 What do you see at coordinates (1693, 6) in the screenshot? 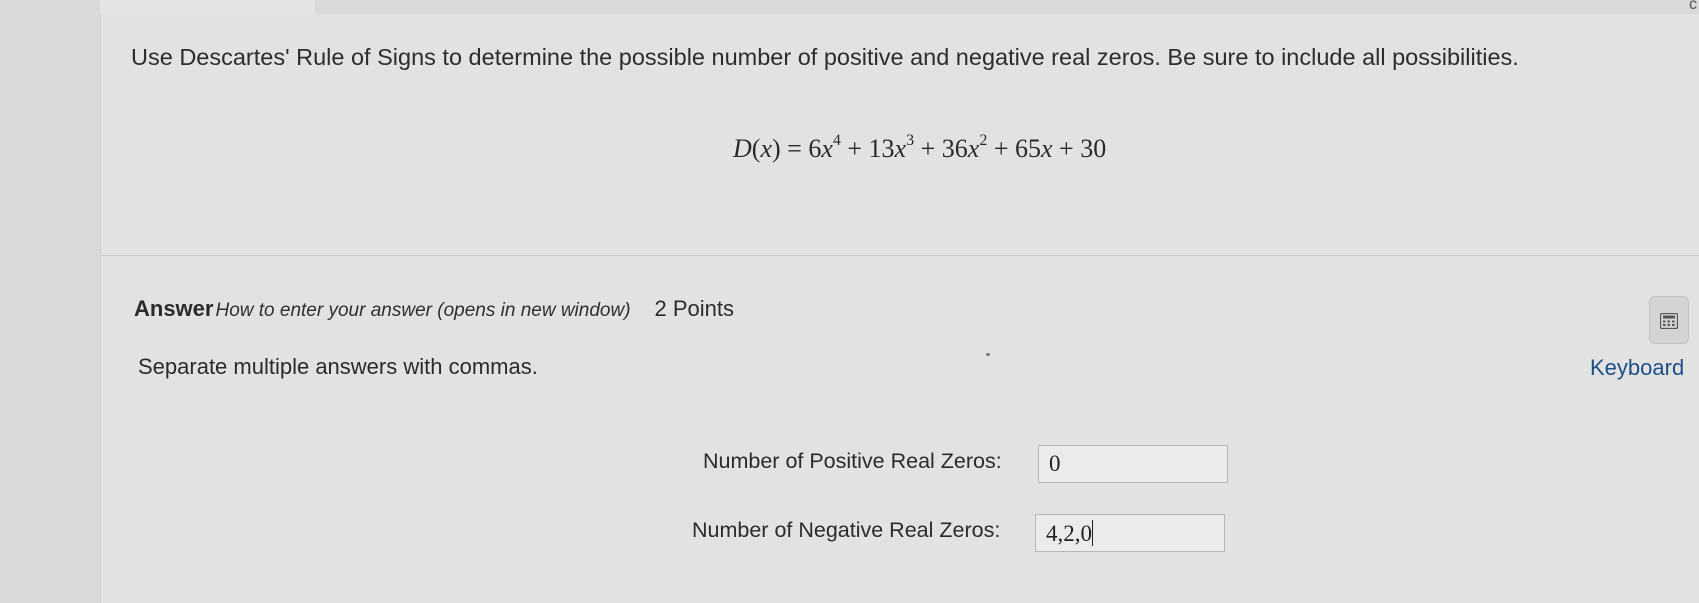
I see `partial-corner-glyph: c` at bounding box center [1693, 6].